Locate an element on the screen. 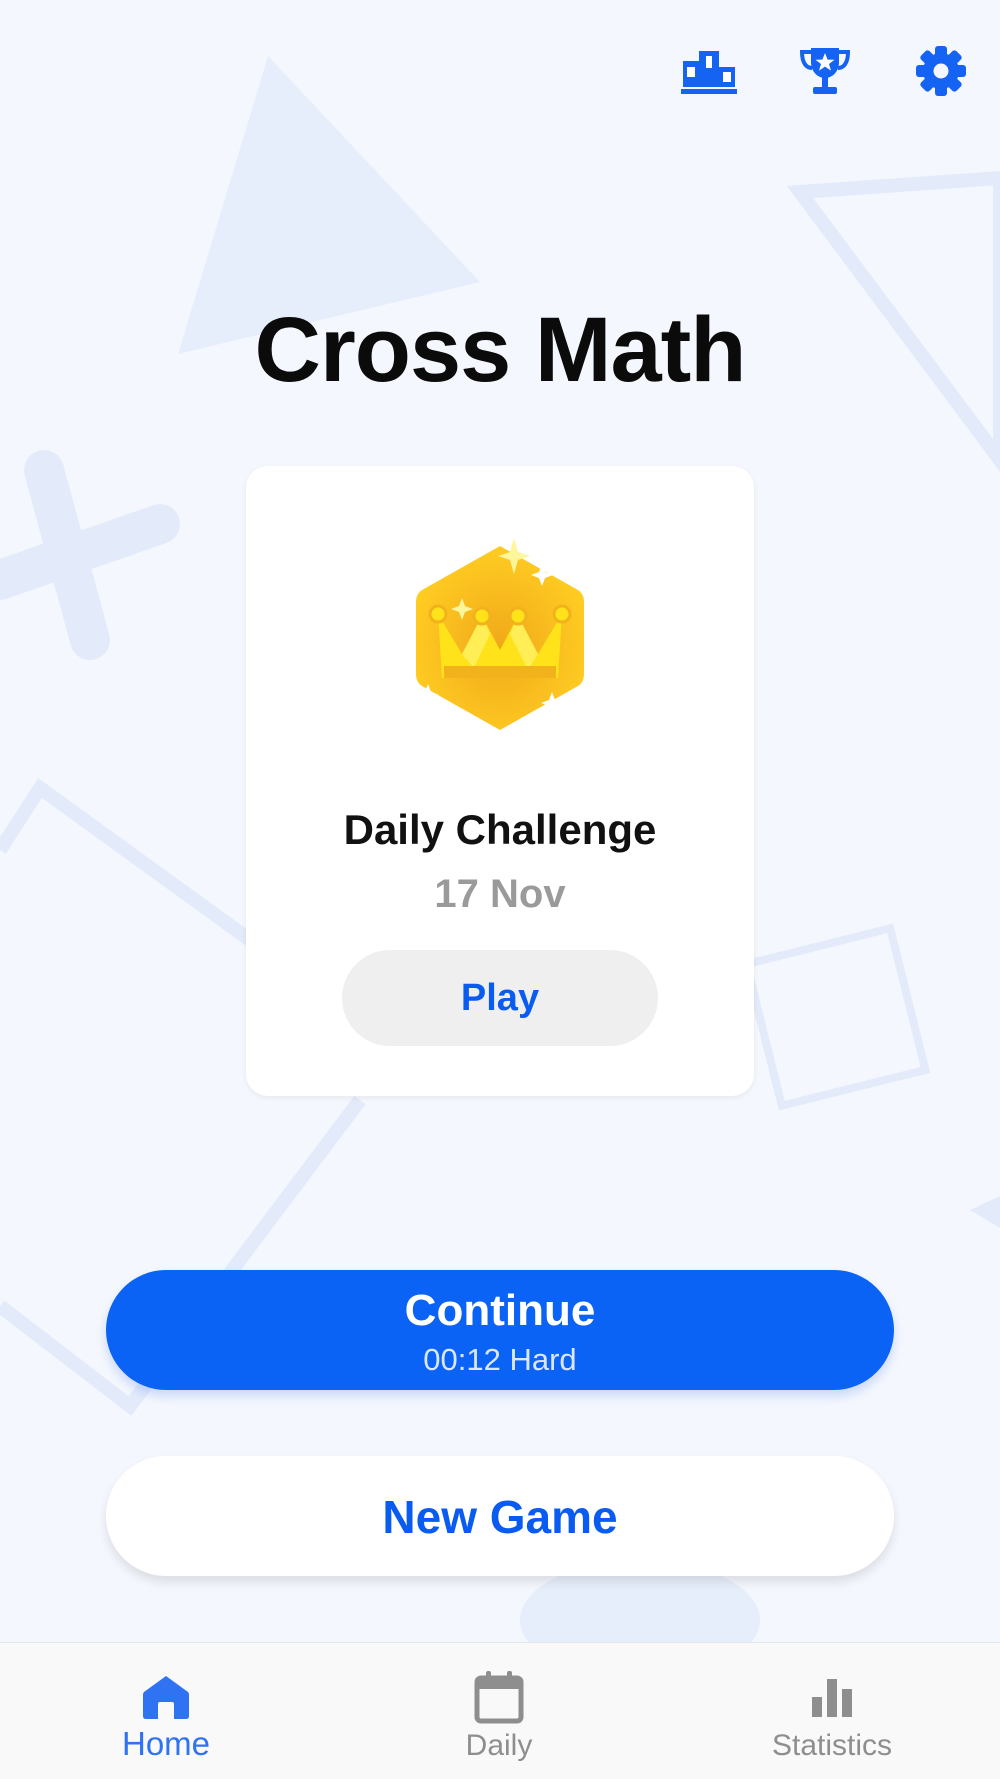  new-game-label: New Game is located at coordinates (500, 1517).